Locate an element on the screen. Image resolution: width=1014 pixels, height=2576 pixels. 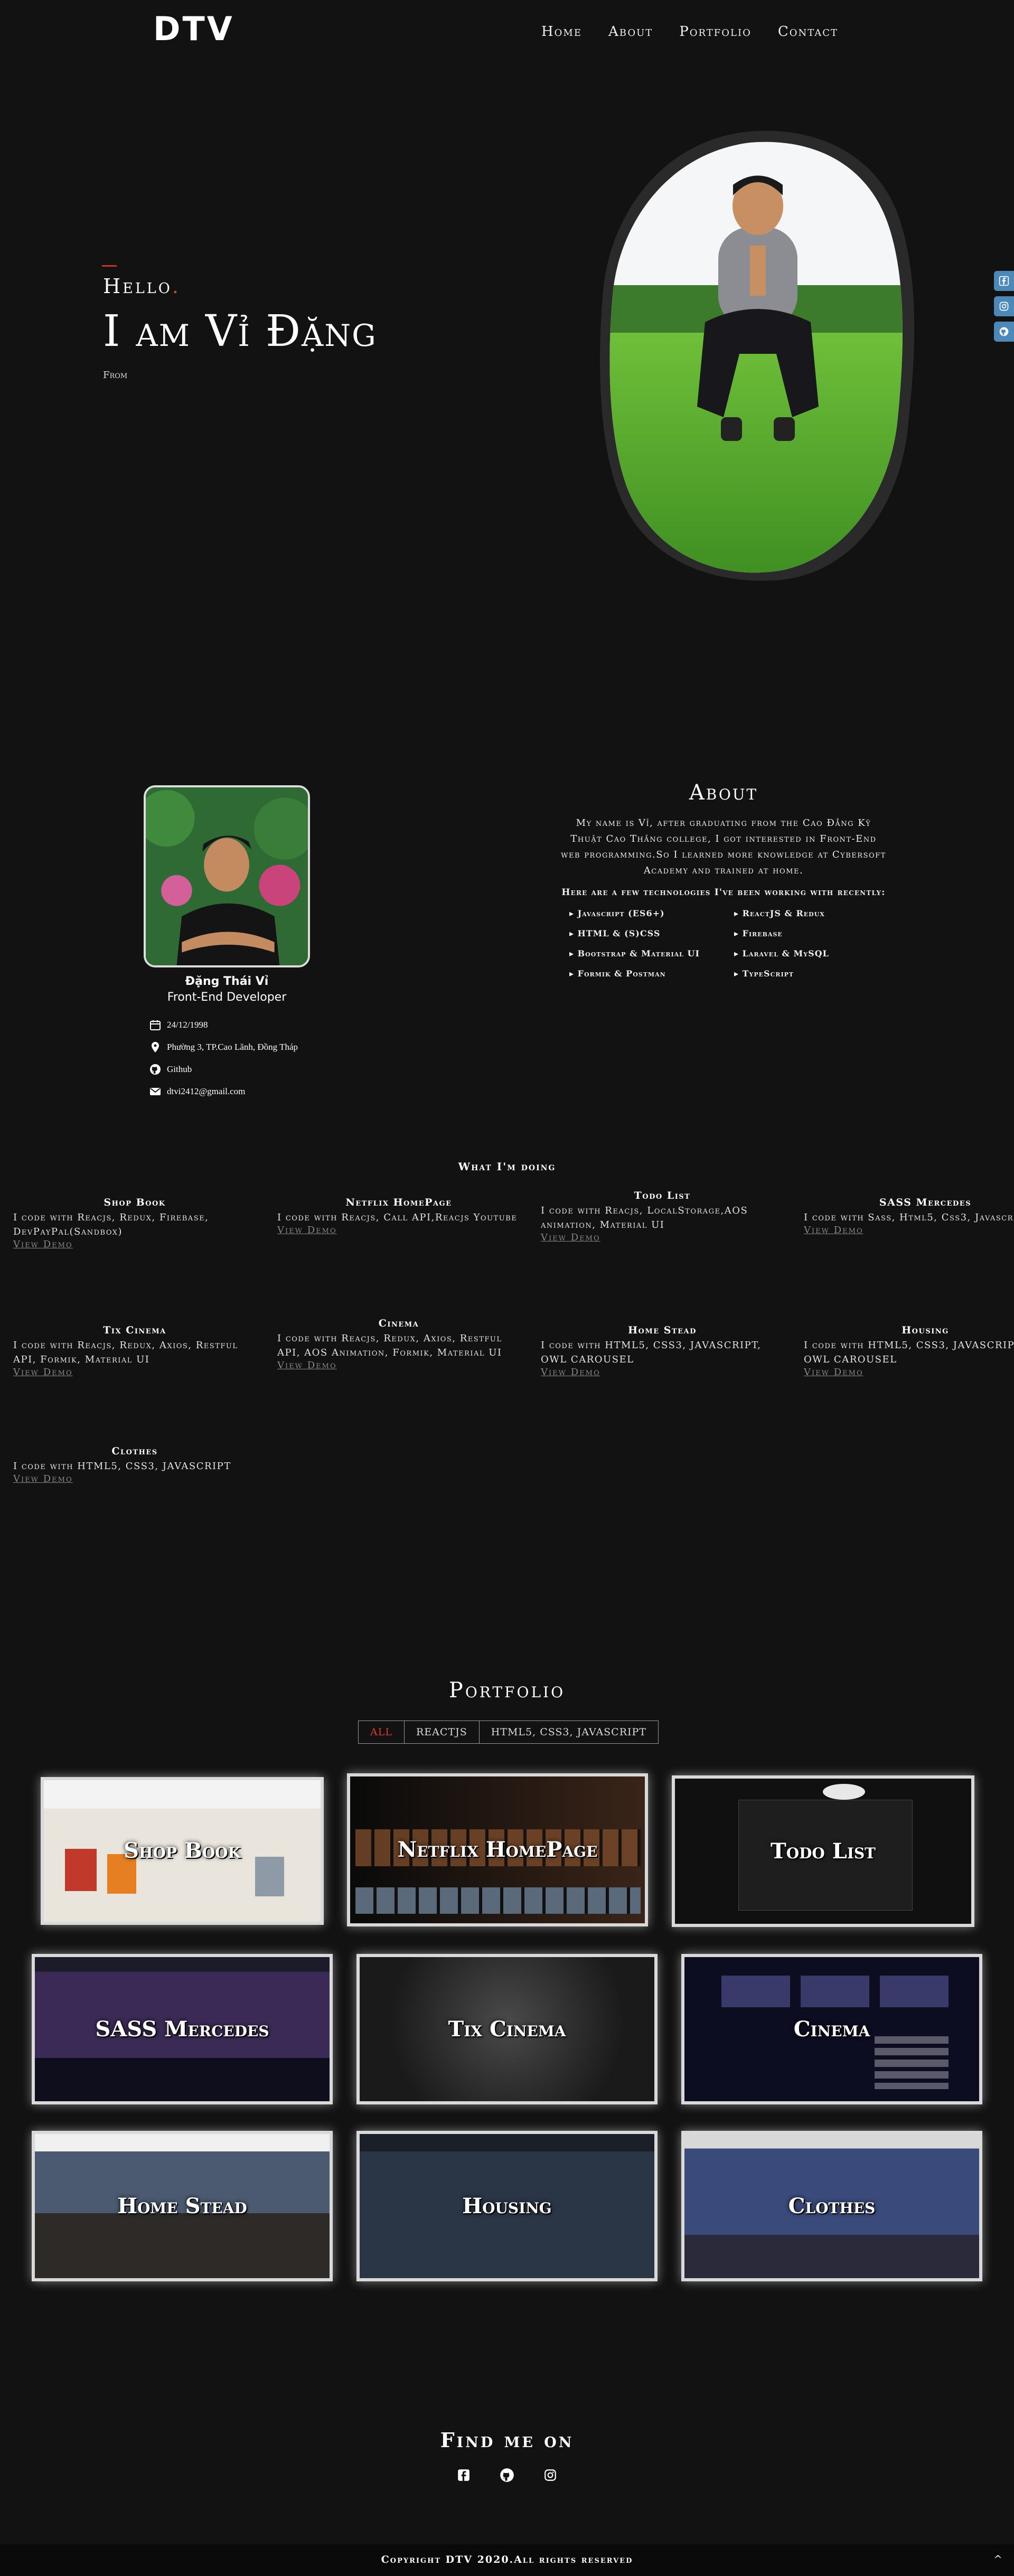
portfolio-item-label: Home Stead is located at coordinates (182, 2205).